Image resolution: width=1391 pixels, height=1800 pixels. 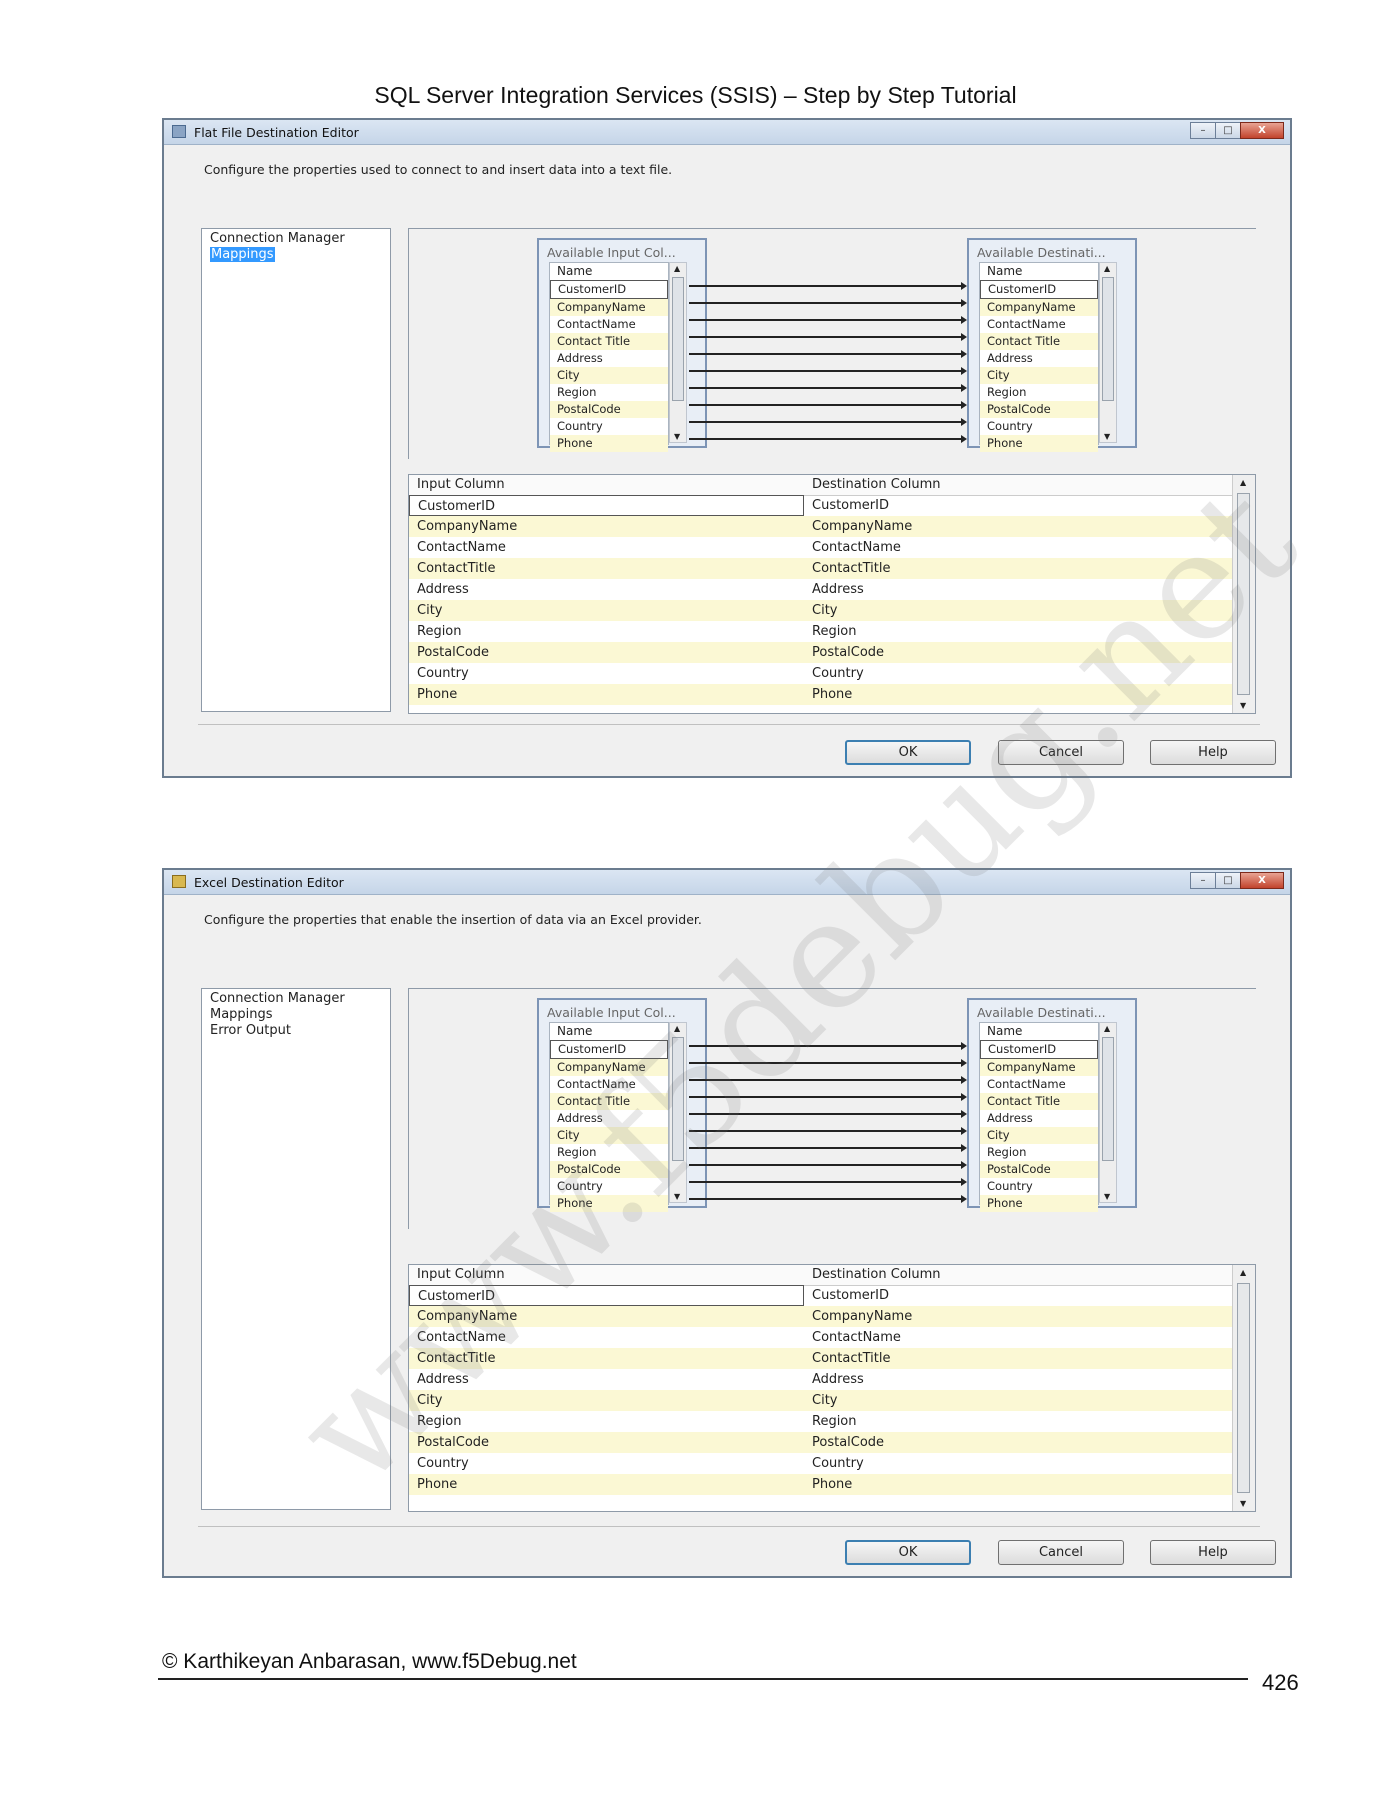 What do you see at coordinates (1228, 880) in the screenshot?
I see `maximize-button: □` at bounding box center [1228, 880].